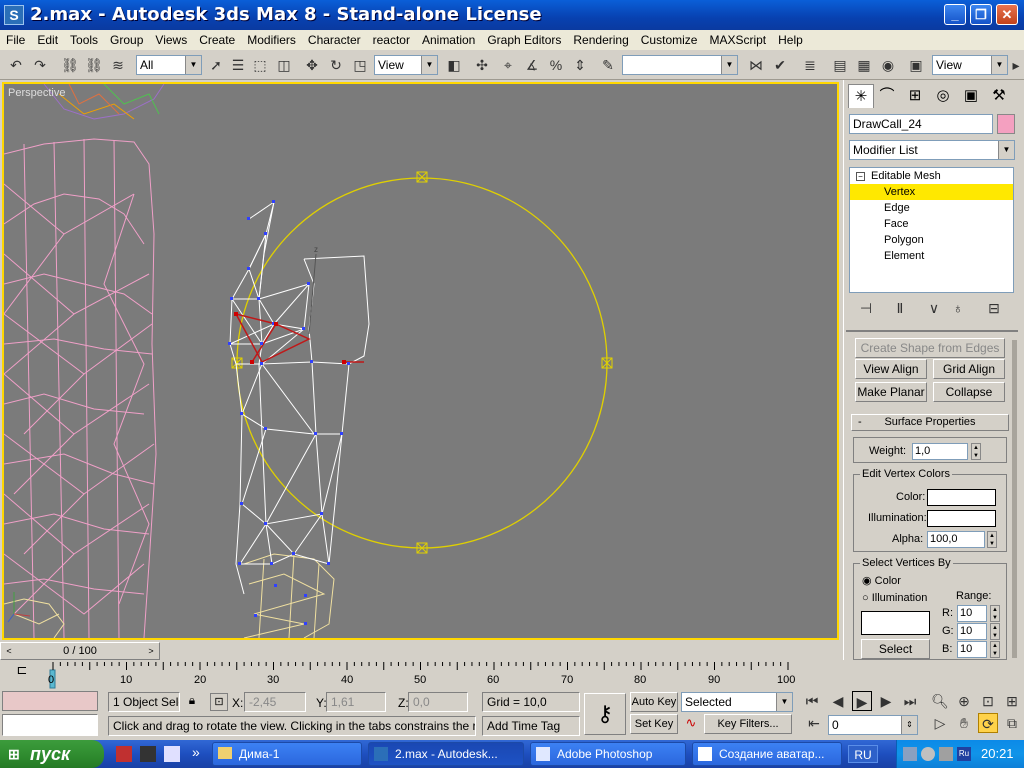 The height and width of the screenshot is (768, 1024). I want to click on object-color-swatch, so click(1006, 124).